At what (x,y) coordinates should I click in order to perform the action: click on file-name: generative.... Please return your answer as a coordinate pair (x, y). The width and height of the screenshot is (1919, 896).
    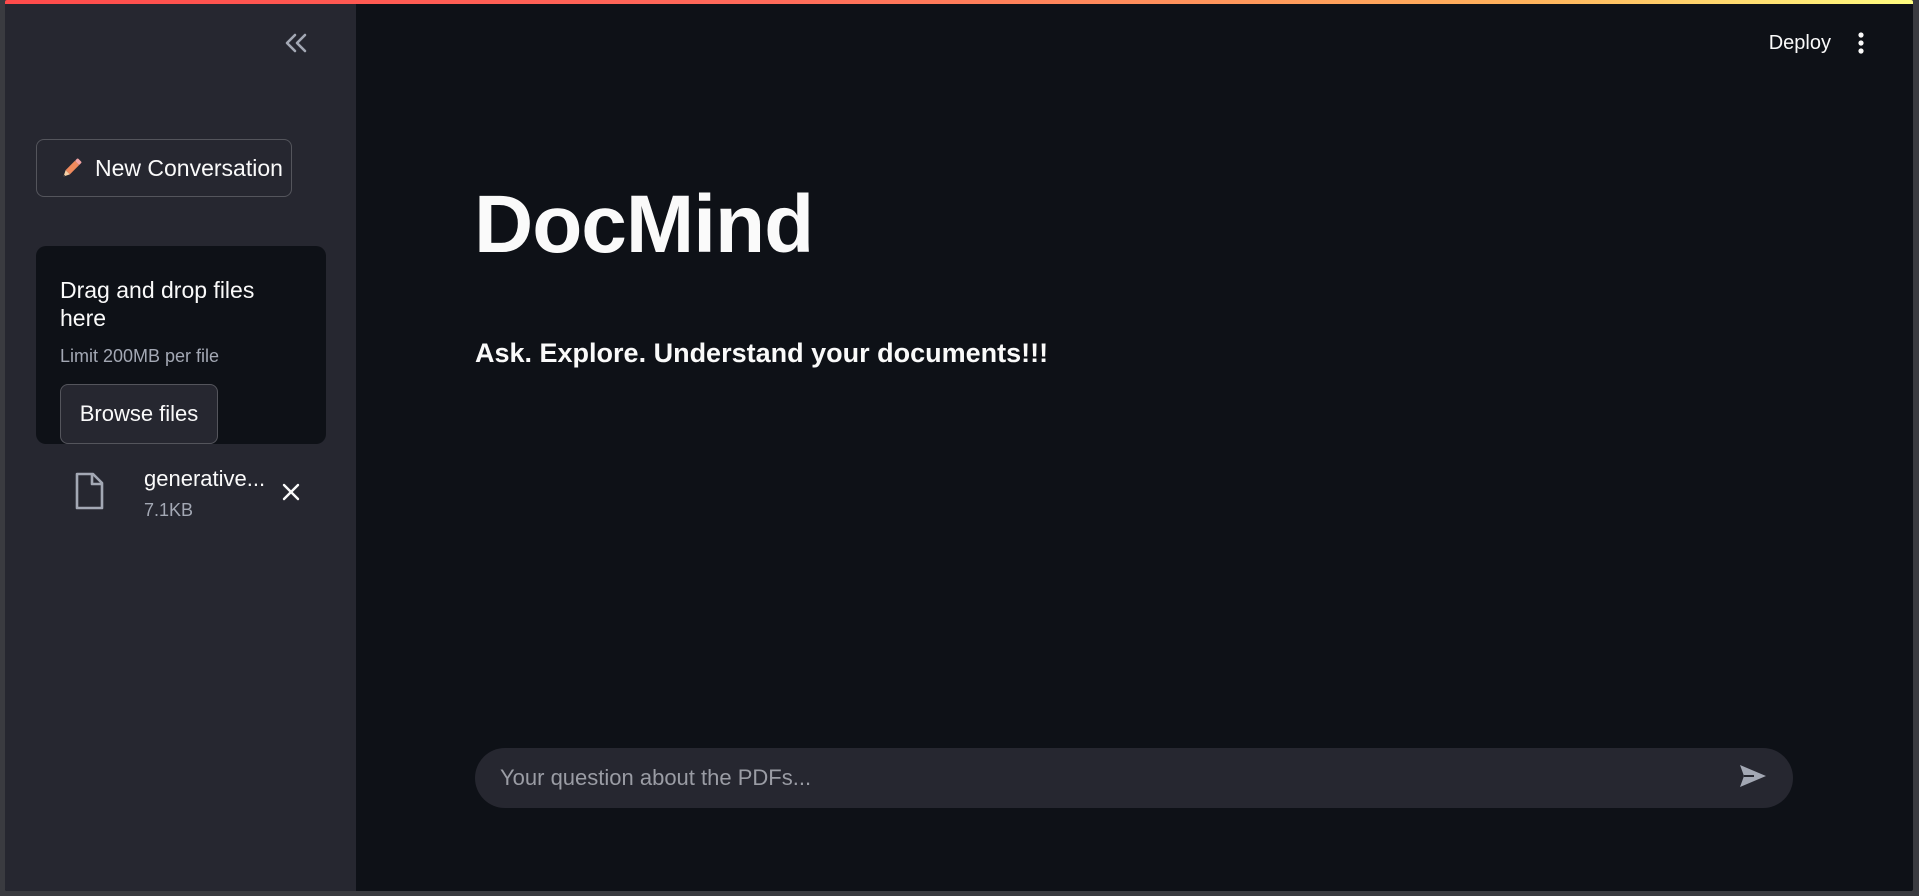
    Looking at the image, I should click on (205, 478).